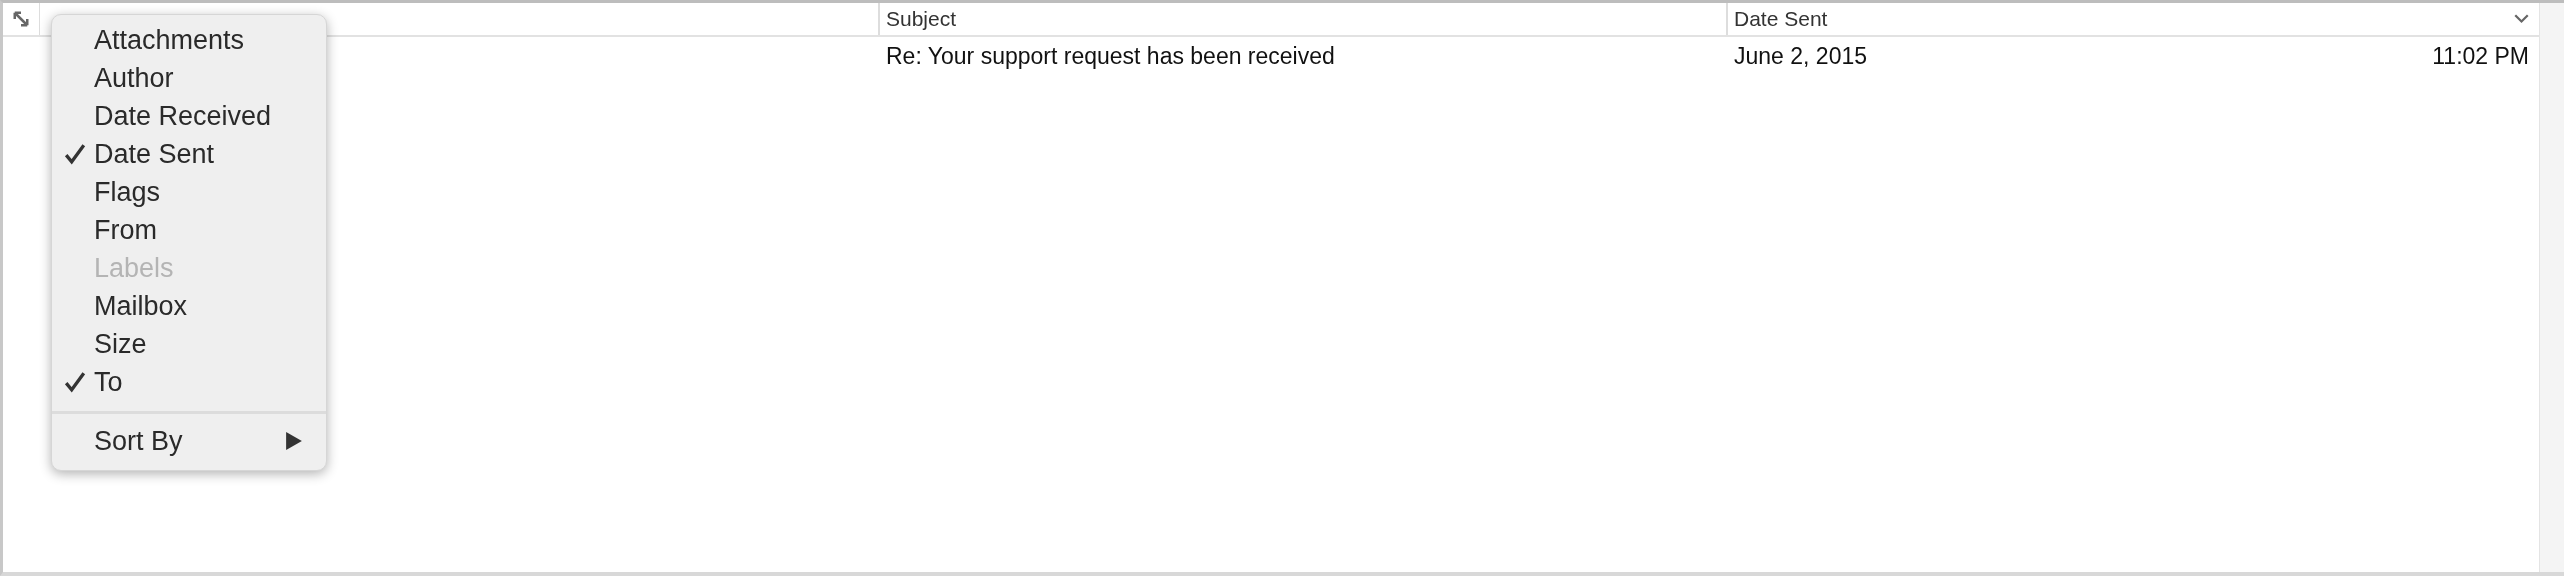 This screenshot has width=2564, height=576. I want to click on menu-item: Date Received, so click(189, 116).